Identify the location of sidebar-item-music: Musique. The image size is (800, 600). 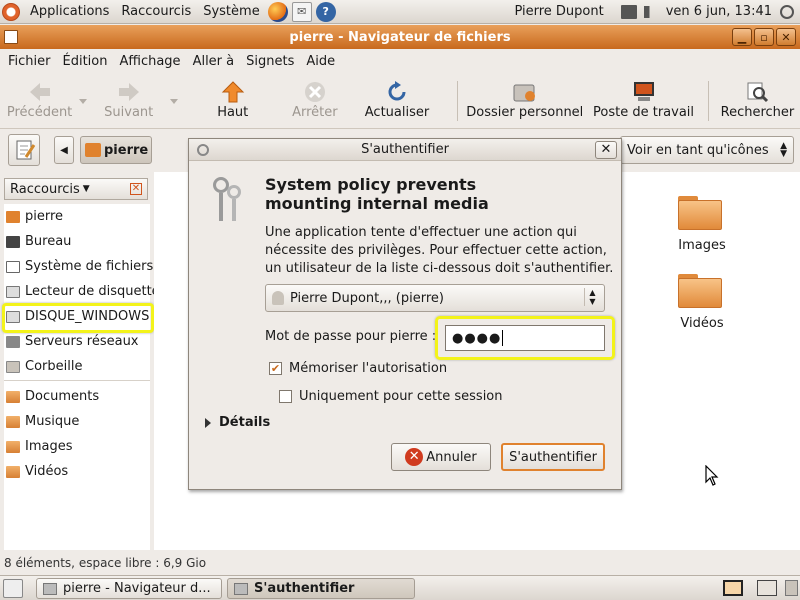
(41, 421).